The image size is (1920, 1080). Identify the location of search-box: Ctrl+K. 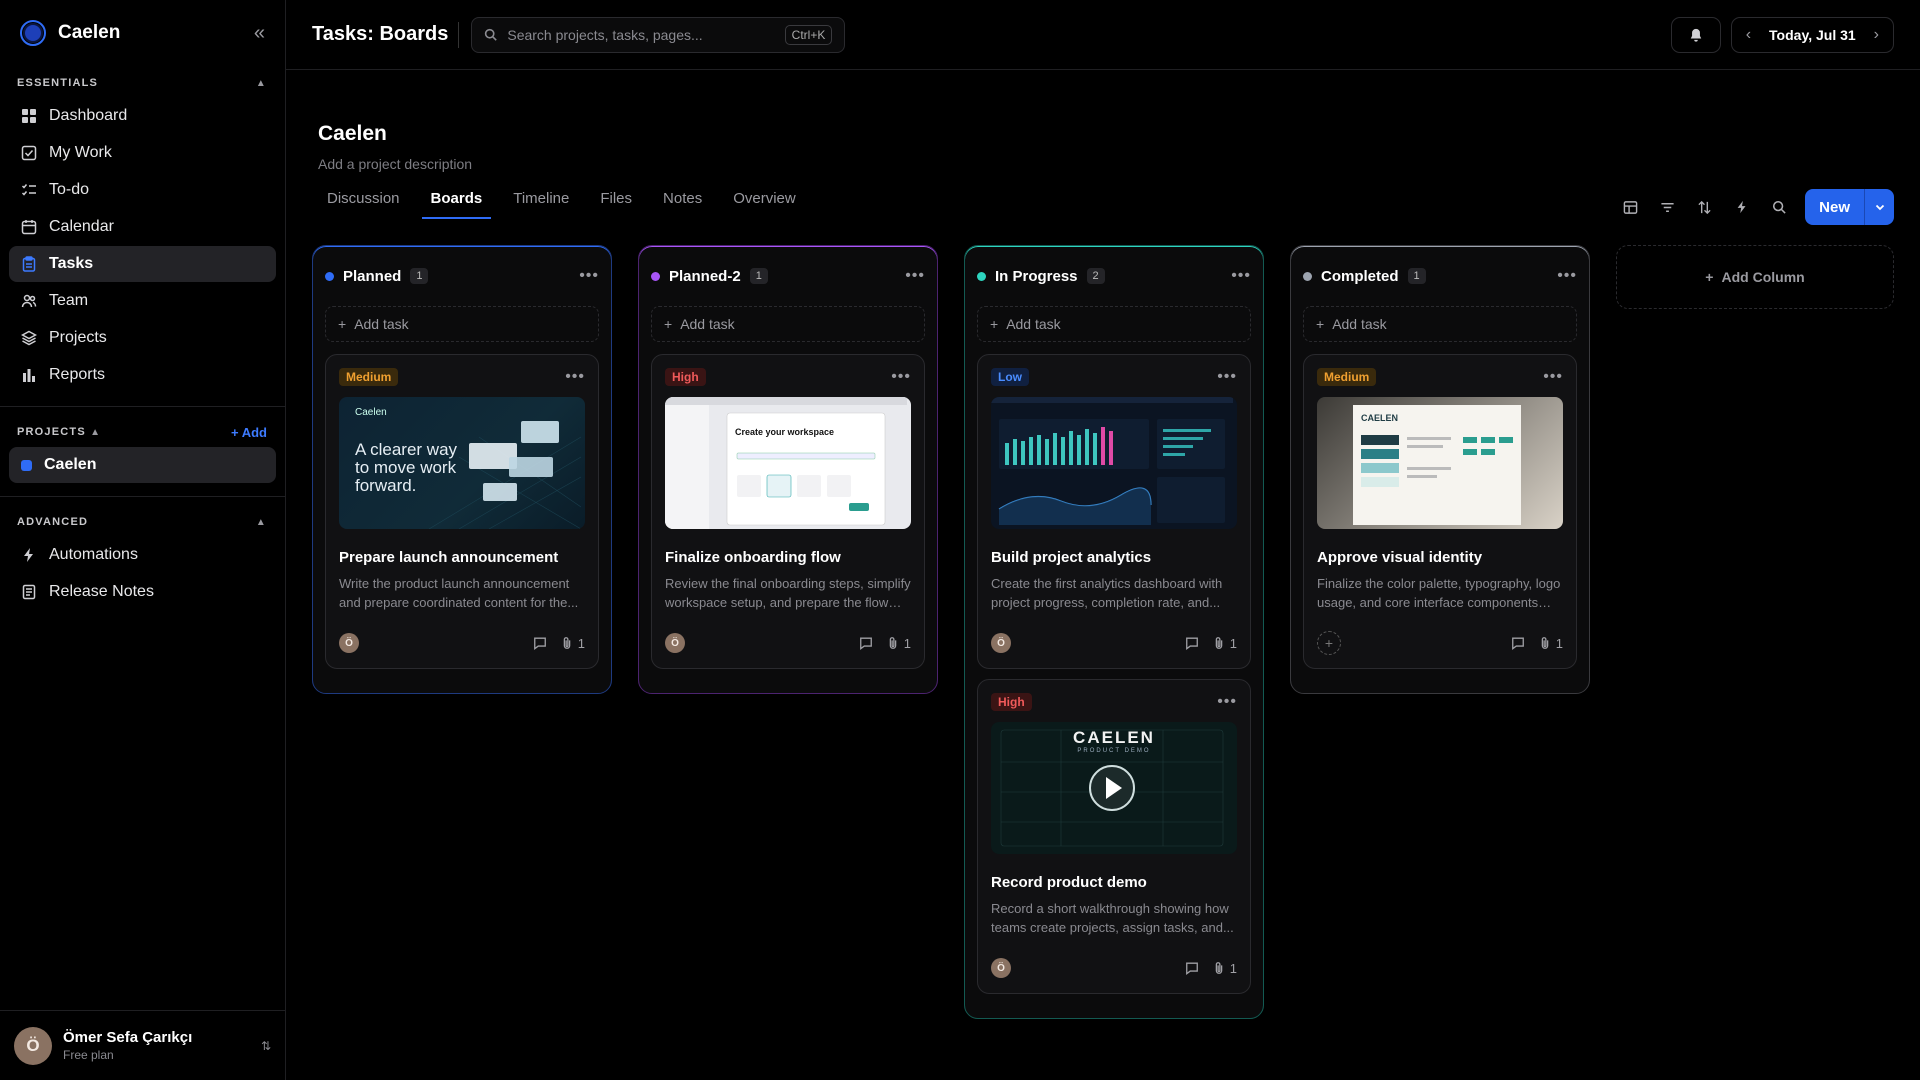
(658, 34).